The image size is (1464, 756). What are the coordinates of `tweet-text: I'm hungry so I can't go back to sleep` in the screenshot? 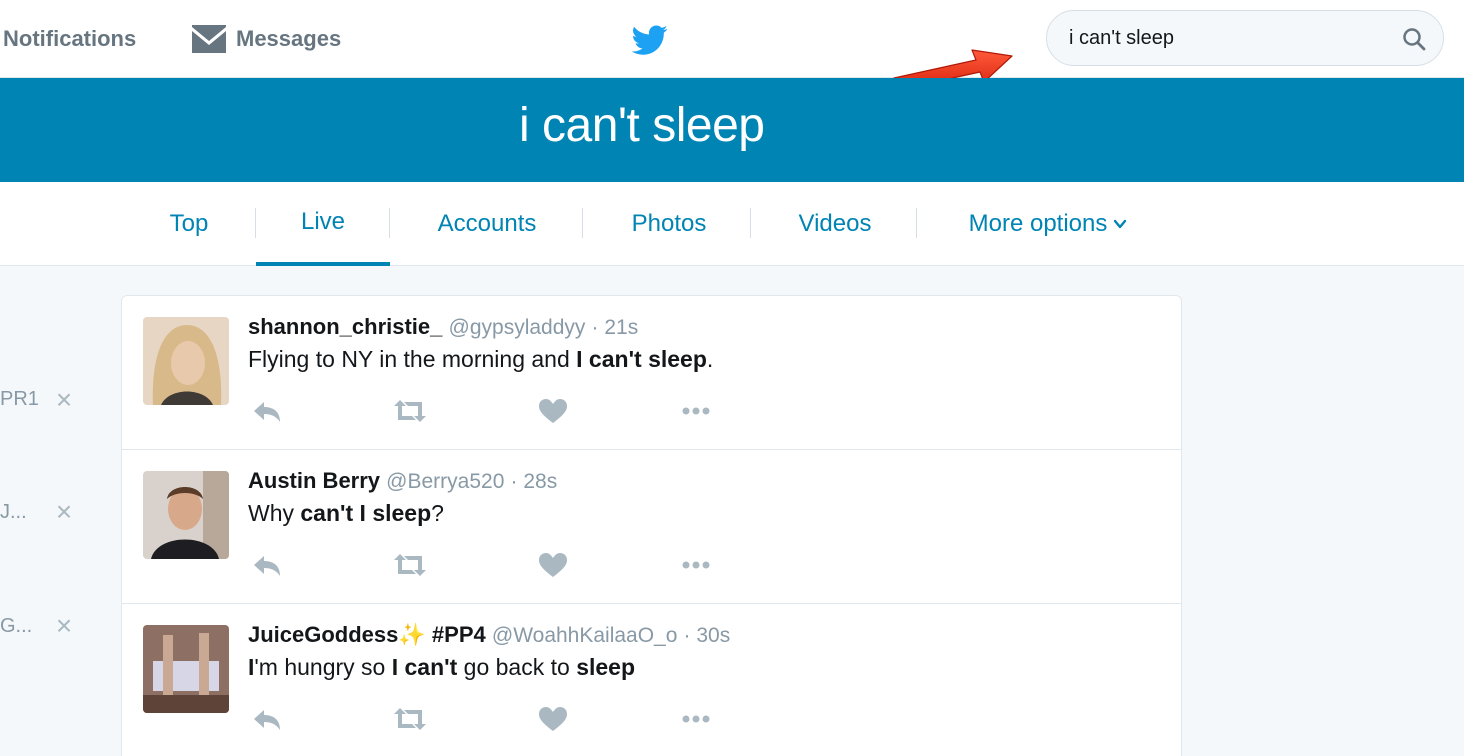 It's located at (441, 667).